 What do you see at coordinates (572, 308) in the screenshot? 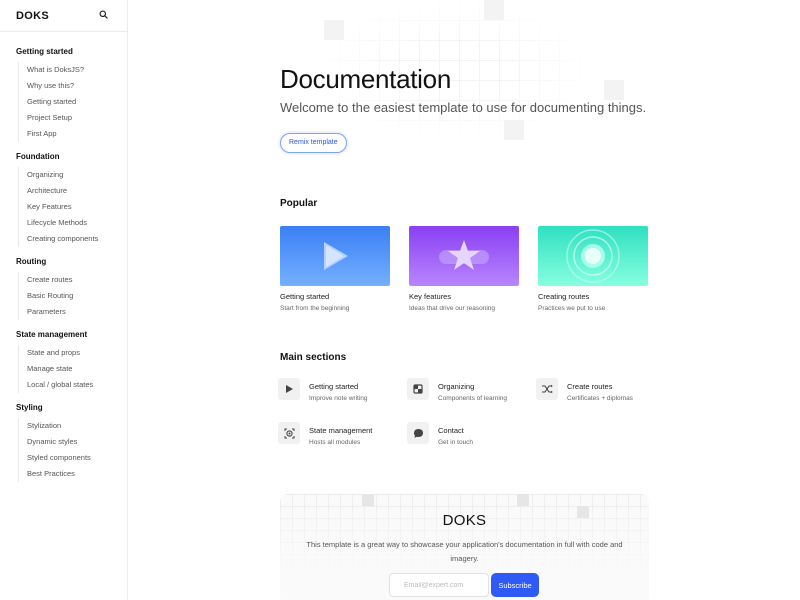
I see `card-subtitle: Practices we put to use` at bounding box center [572, 308].